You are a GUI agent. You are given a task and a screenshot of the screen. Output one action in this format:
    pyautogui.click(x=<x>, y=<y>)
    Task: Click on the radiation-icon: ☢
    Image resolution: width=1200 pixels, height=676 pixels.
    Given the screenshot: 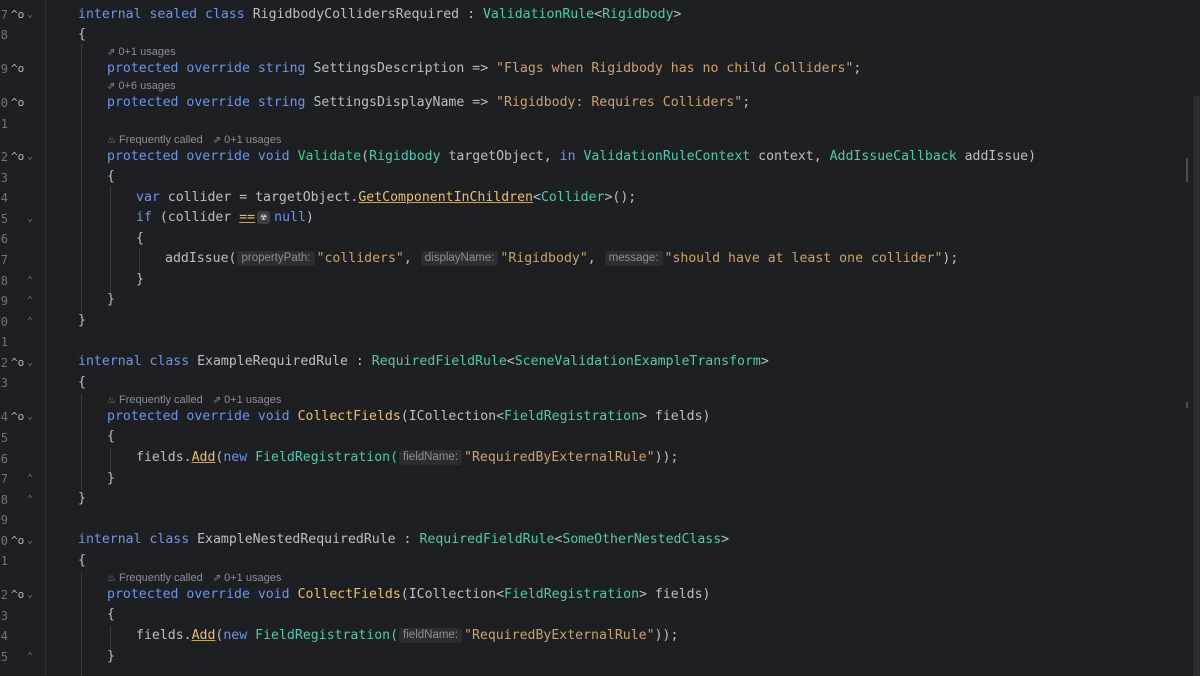 What is the action you would take?
    pyautogui.click(x=264, y=217)
    